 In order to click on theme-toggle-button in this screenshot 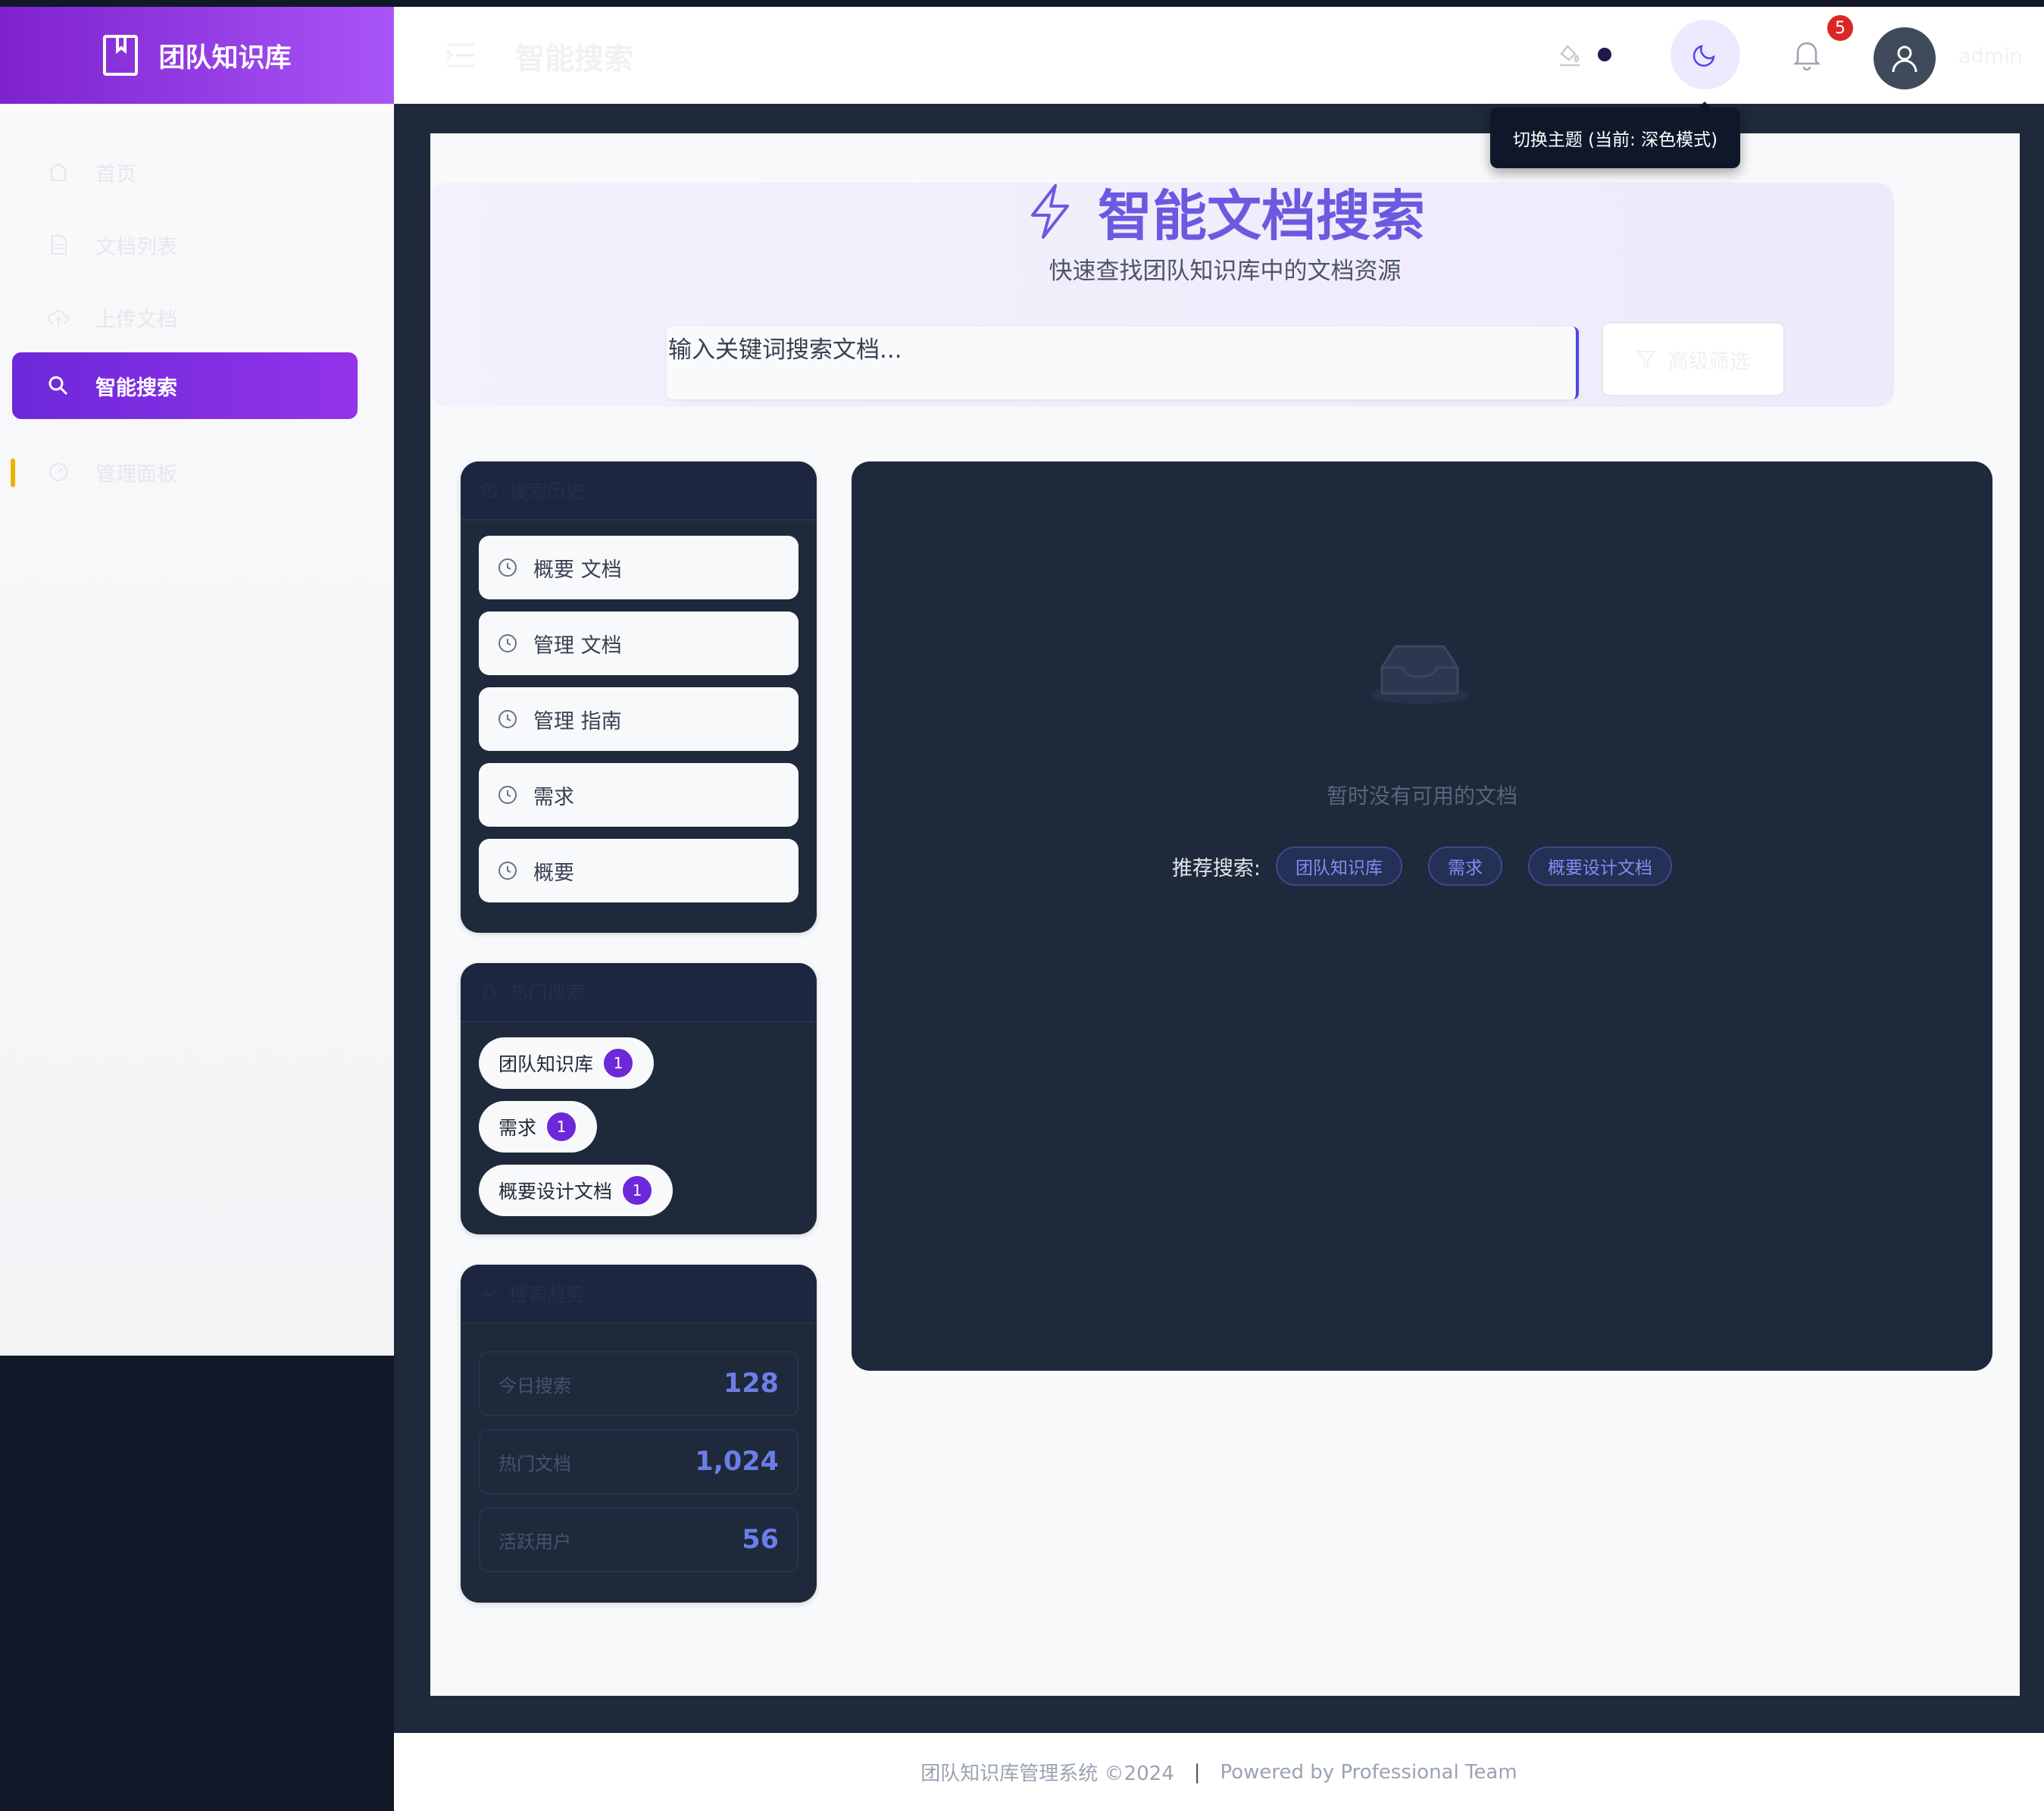, I will do `click(1705, 54)`.